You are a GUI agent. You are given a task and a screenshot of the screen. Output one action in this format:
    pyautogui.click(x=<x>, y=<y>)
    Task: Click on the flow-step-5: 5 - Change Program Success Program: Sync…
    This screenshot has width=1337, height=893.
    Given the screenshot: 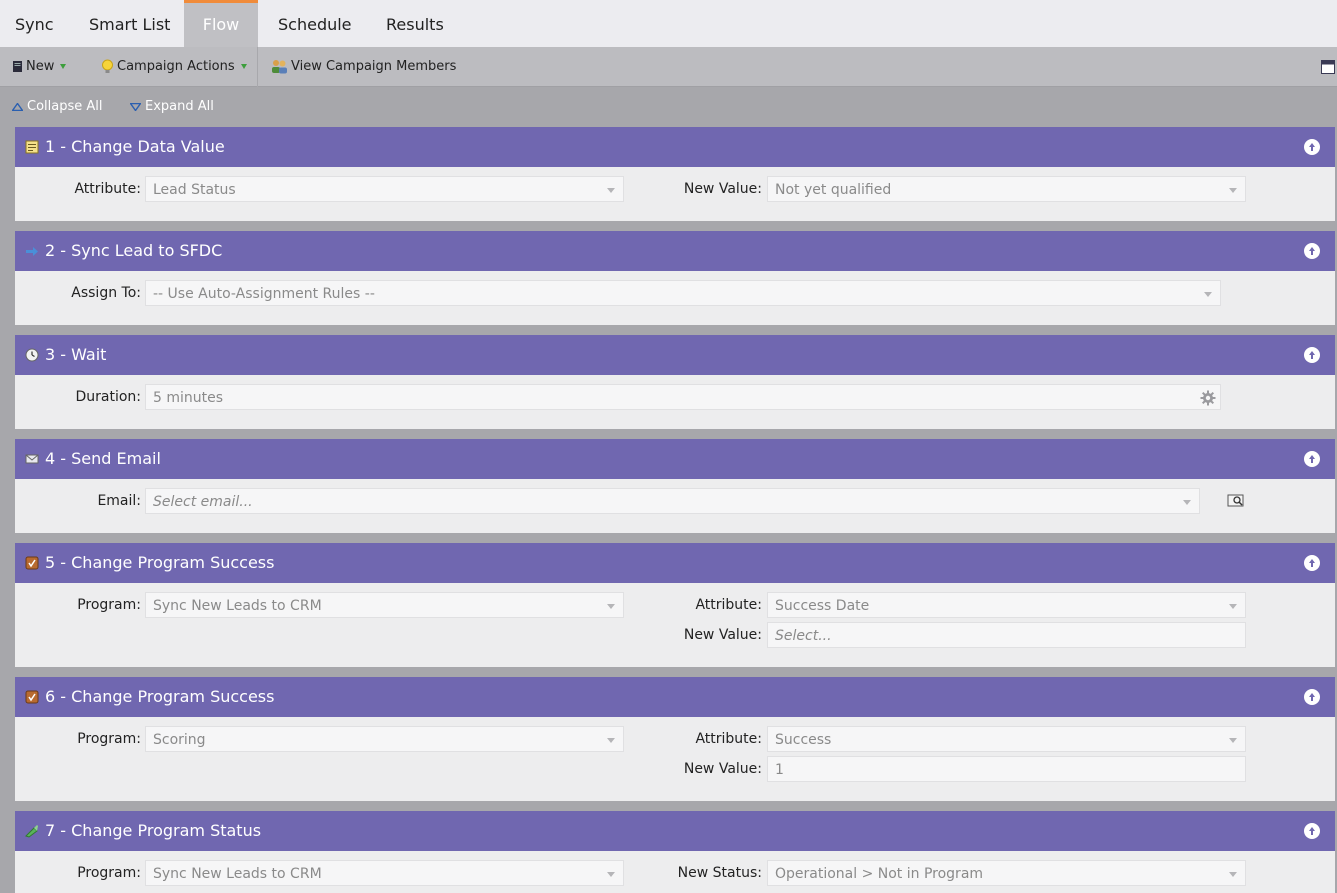 What is the action you would take?
    pyautogui.click(x=675, y=605)
    